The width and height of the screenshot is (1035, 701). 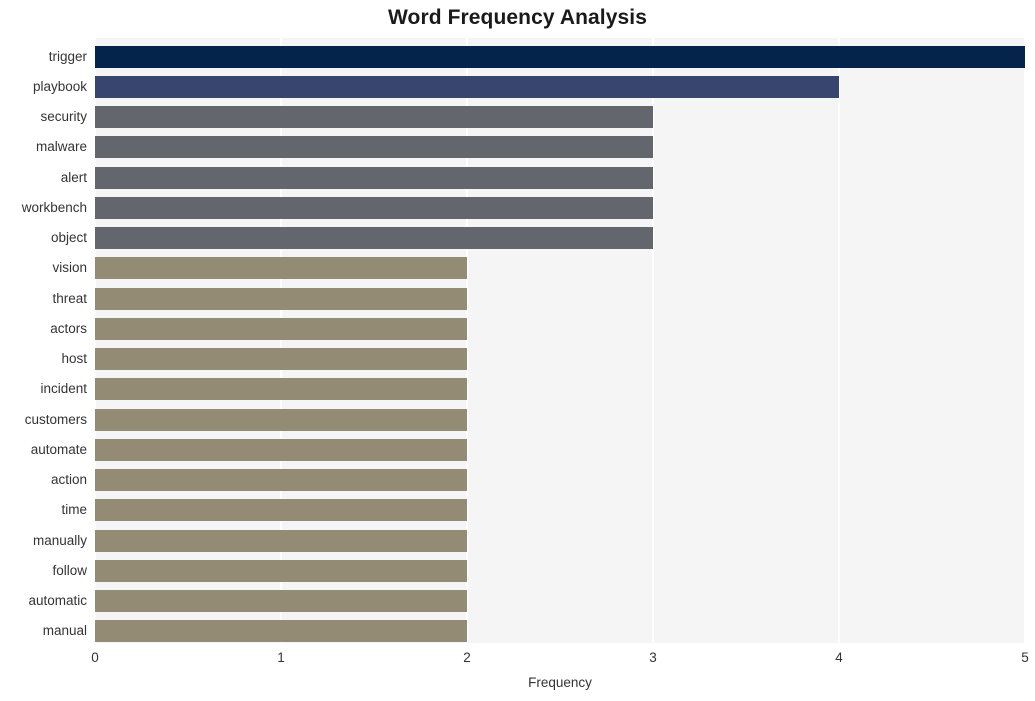 I want to click on x-axis-title: Frequency, so click(x=560, y=682).